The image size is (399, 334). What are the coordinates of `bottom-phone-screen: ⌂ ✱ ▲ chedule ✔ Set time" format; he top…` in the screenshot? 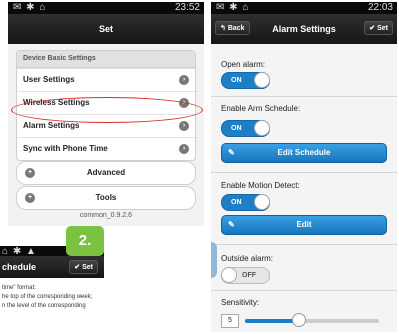 It's located at (52, 290).